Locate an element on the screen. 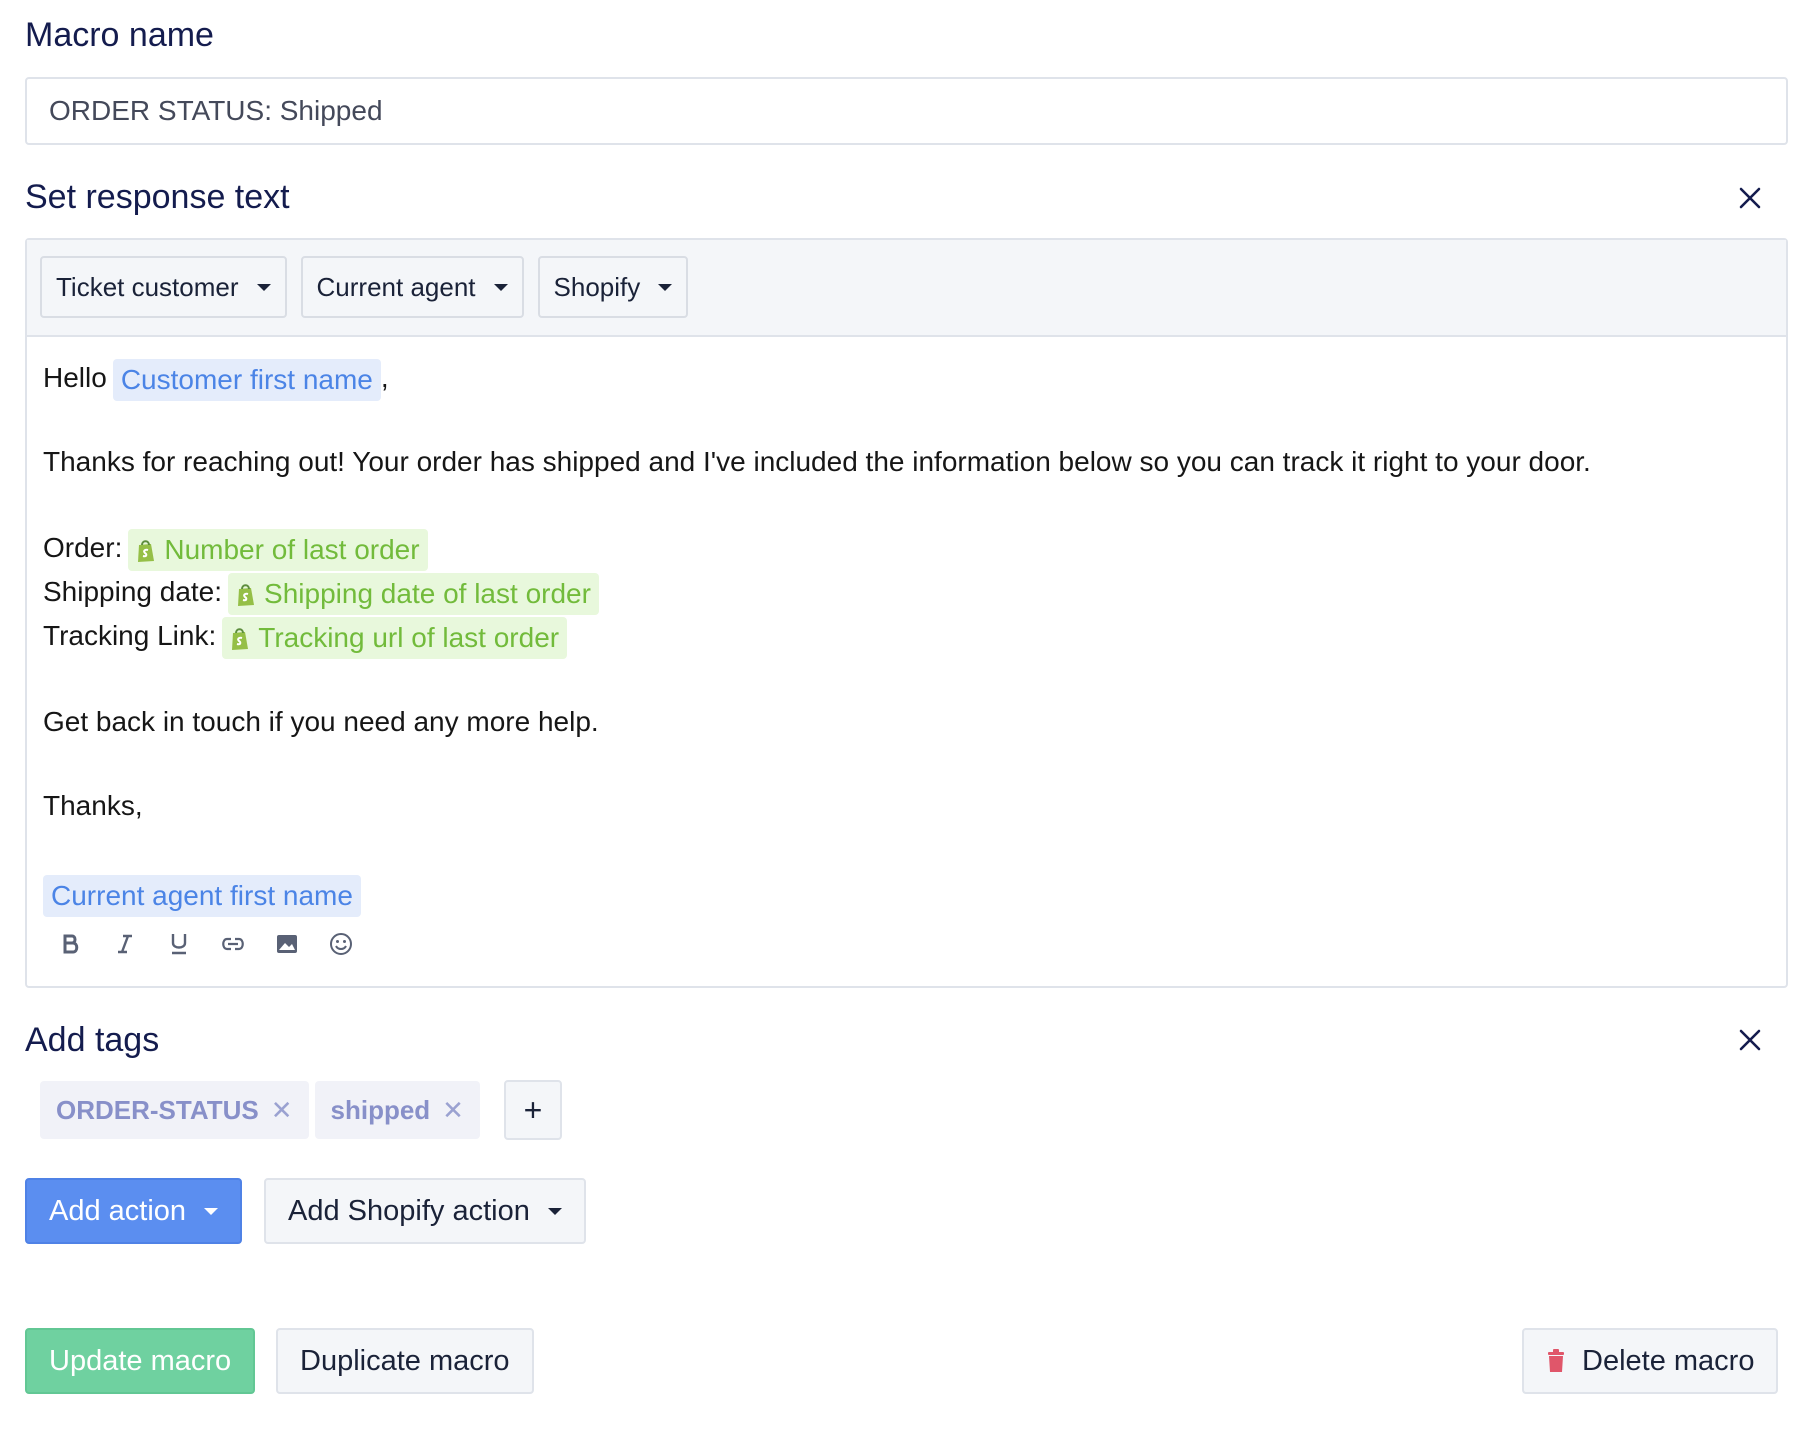  tracking-url-label: Tracking url of last order is located at coordinates (409, 637).